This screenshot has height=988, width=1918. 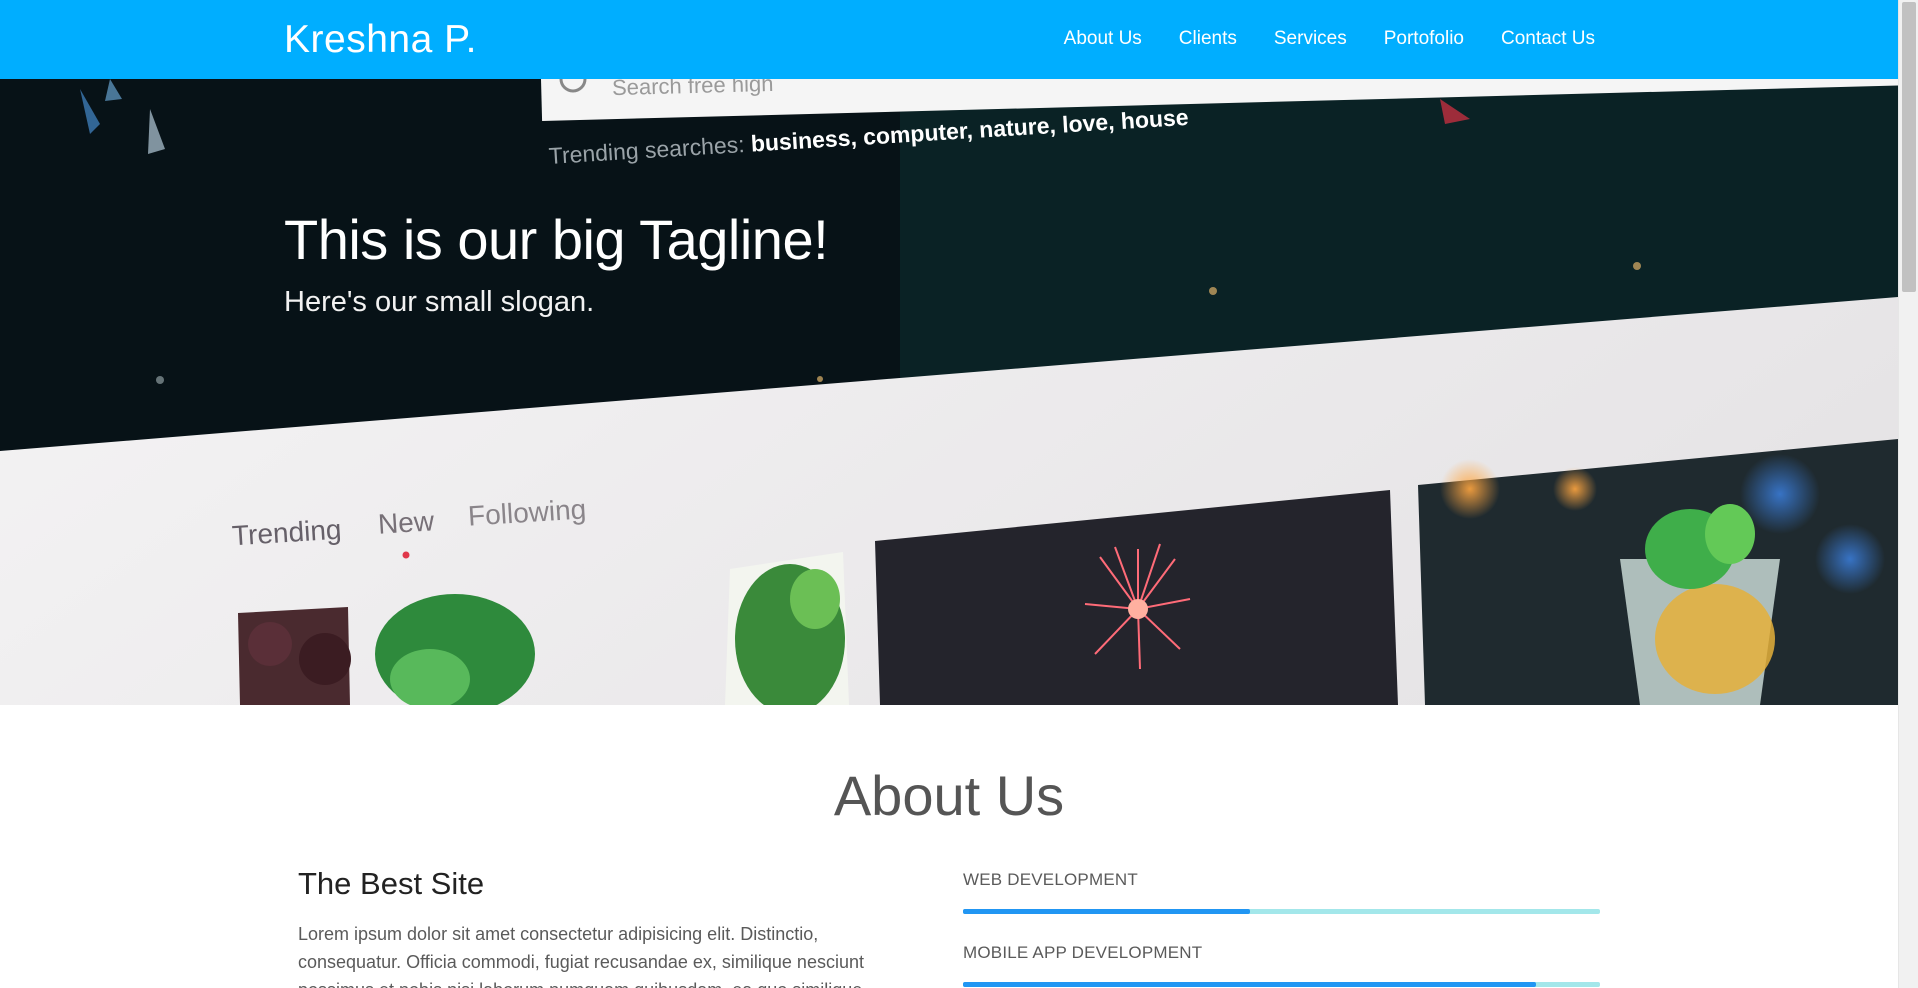 I want to click on scrollbar-thumb, so click(x=1909, y=147).